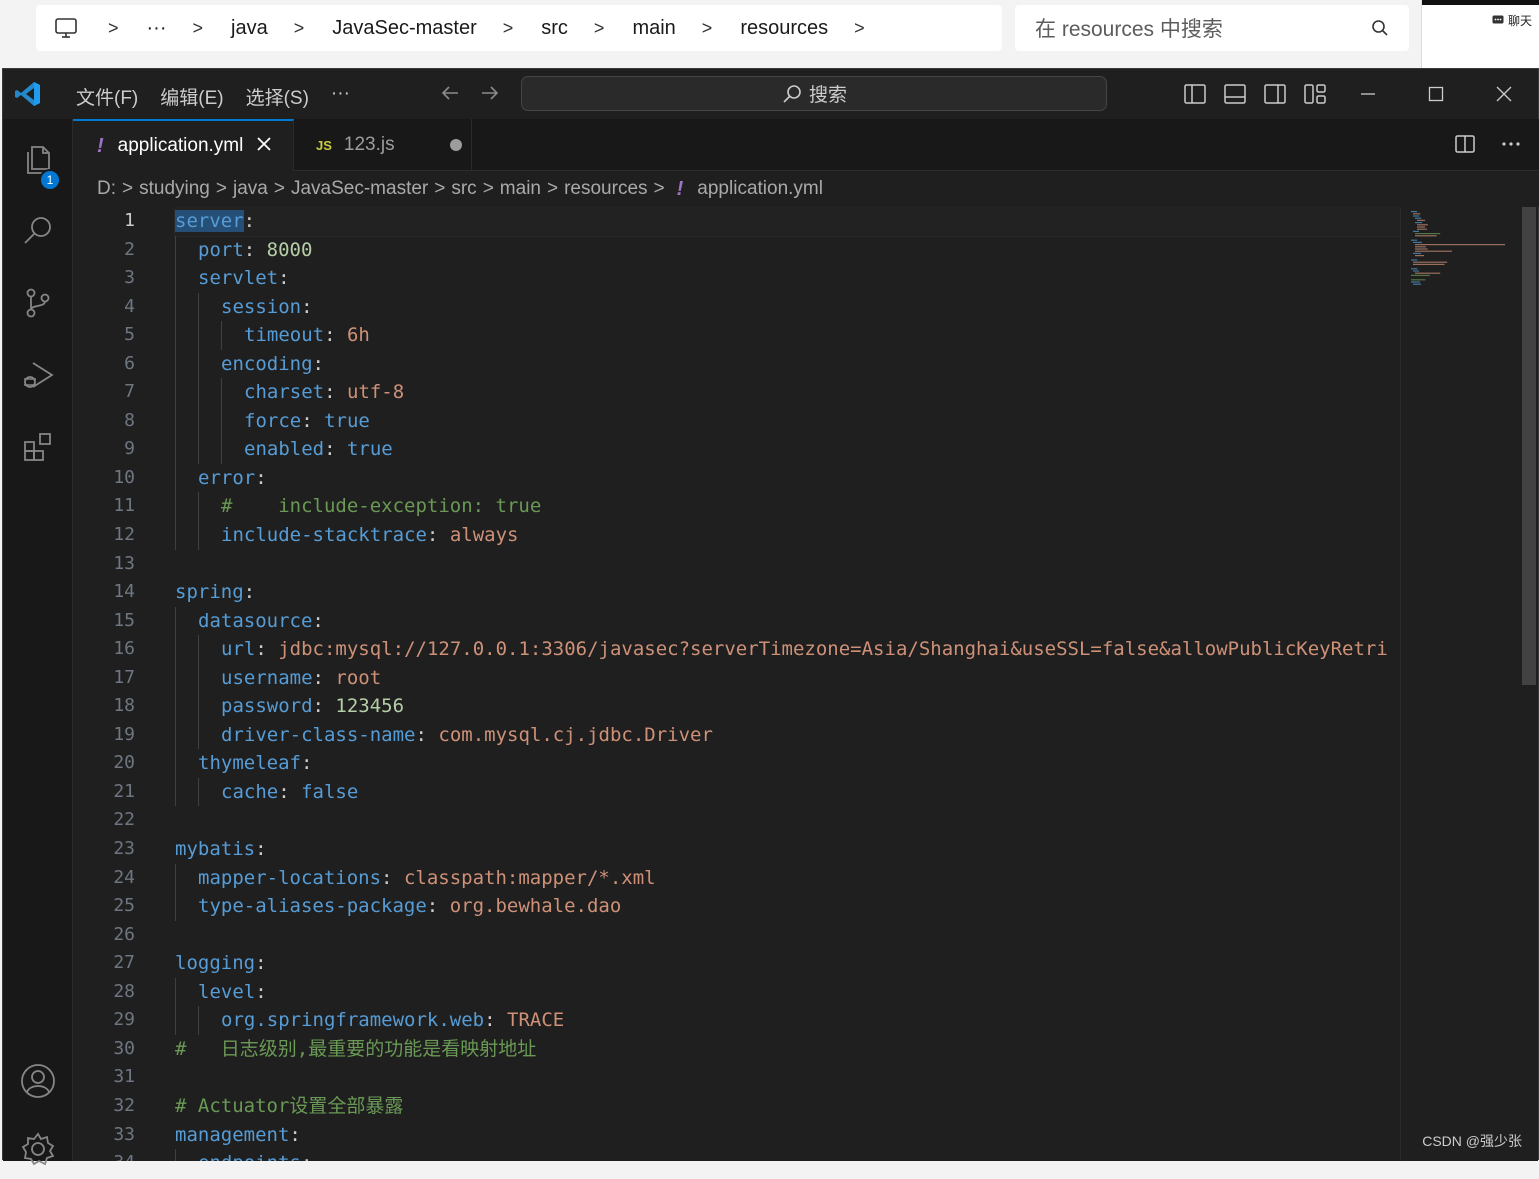  I want to click on yaml-key: force, so click(273, 420).